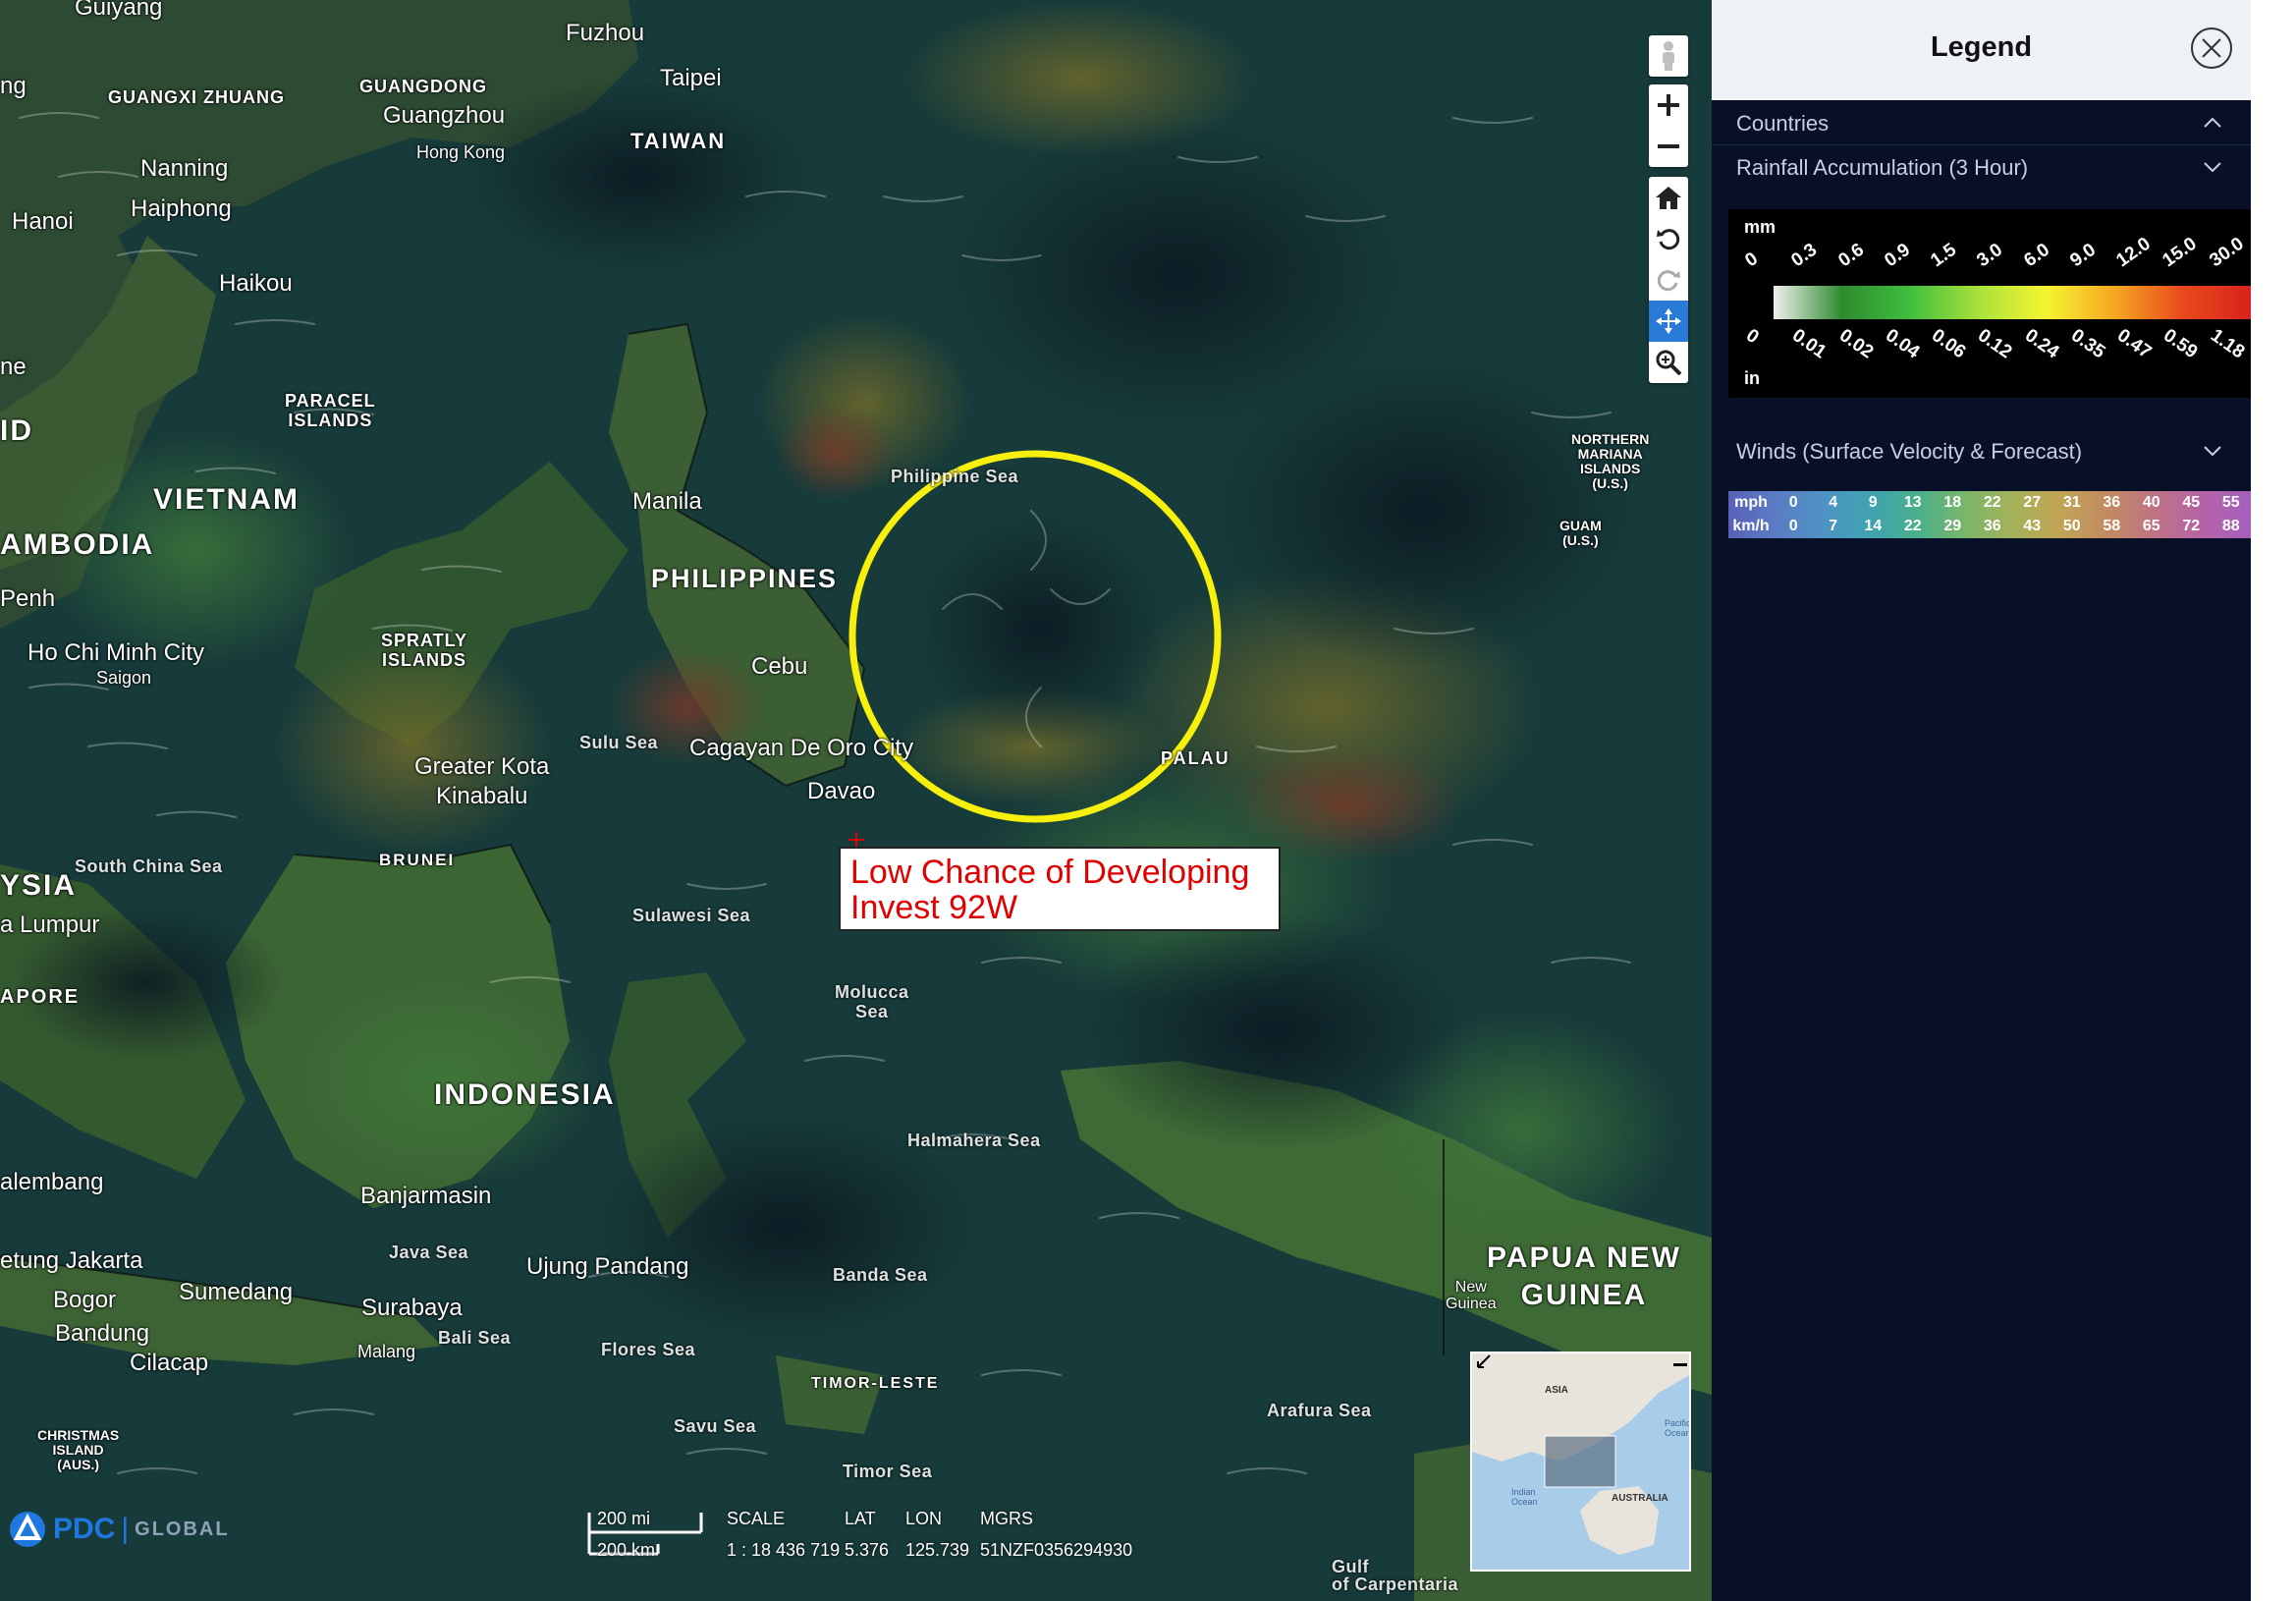 This screenshot has height=1601, width=2296. Describe the element at coordinates (2180, 252) in the screenshot. I see `rainfall-mm-tick: 15.0` at that location.